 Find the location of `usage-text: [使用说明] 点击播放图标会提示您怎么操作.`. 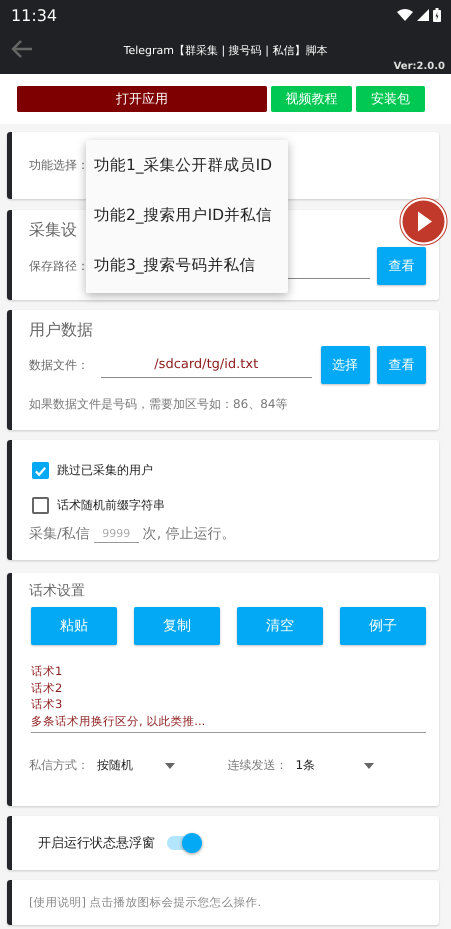

usage-text: [使用说明] 点击播放图标会提示您怎么操作. is located at coordinates (145, 902).